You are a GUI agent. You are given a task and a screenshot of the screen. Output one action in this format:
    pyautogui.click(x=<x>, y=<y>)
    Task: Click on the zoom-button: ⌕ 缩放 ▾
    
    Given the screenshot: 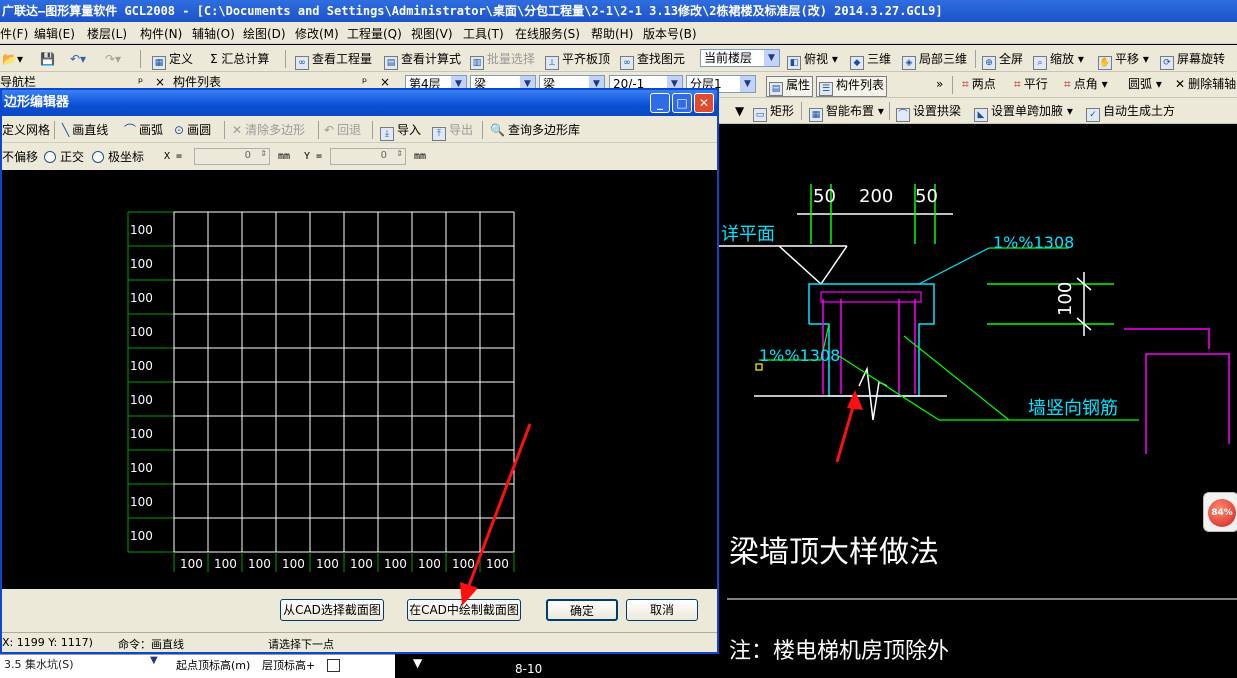 What is the action you would take?
    pyautogui.click(x=1058, y=60)
    